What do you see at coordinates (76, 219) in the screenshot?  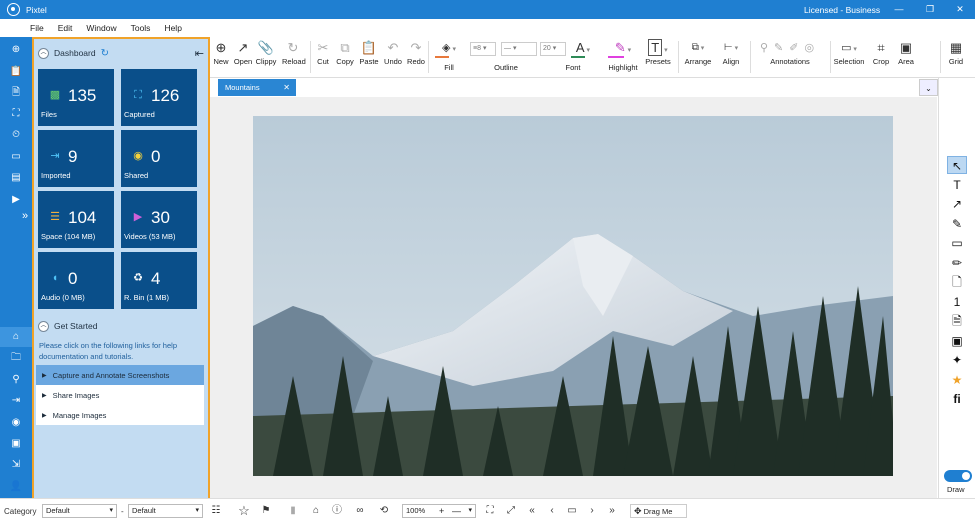 I see `stat-tile: ☰ 104 Space (104 MB)` at bounding box center [76, 219].